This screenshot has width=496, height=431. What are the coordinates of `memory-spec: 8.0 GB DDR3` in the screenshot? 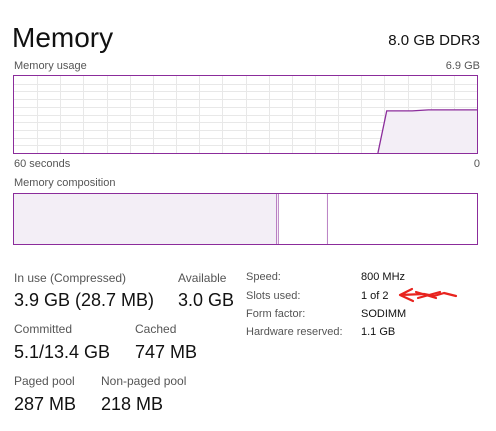 It's located at (434, 40).